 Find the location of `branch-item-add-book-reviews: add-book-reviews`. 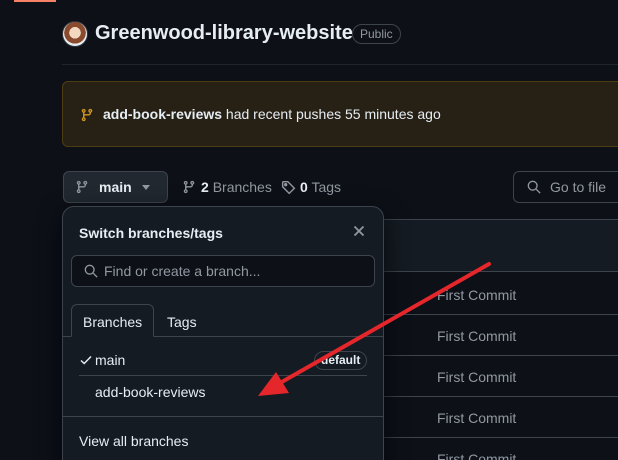

branch-item-add-book-reviews: add-book-reviews is located at coordinates (150, 392).